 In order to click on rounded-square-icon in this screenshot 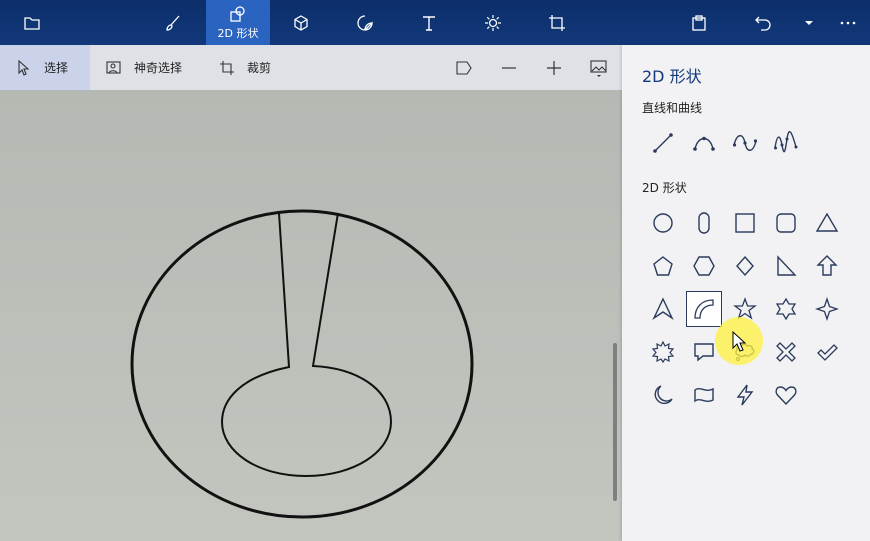, I will do `click(786, 223)`.